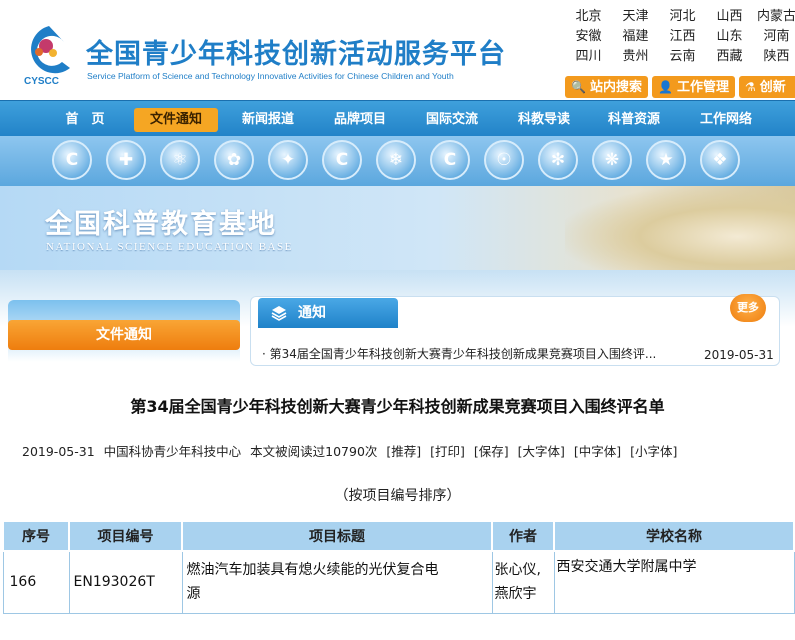 Image resolution: width=795 pixels, height=640 pixels. What do you see at coordinates (403, 451) in the screenshot?
I see `recommend-link: [推荐]` at bounding box center [403, 451].